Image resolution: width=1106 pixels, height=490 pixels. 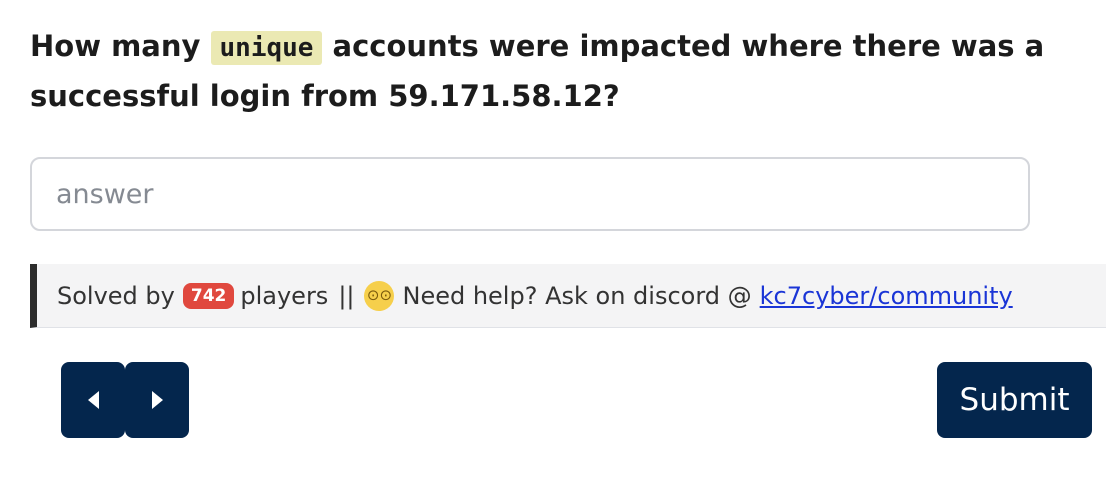 I want to click on caret-left-icon, so click(x=93, y=400).